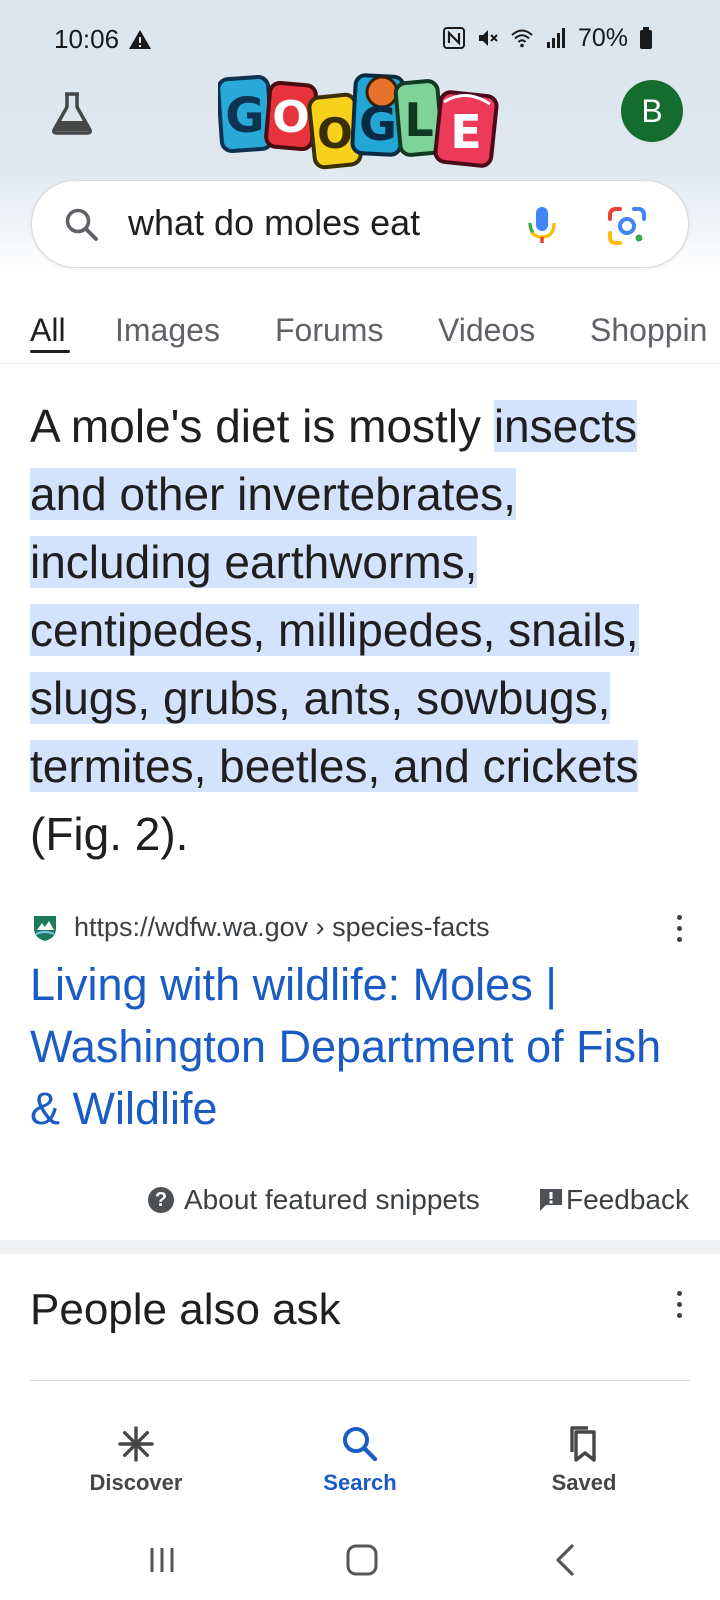 The image size is (720, 1600). Describe the element at coordinates (282, 927) in the screenshot. I see `source-url: https://wdfw.wa.gov › species-facts` at that location.